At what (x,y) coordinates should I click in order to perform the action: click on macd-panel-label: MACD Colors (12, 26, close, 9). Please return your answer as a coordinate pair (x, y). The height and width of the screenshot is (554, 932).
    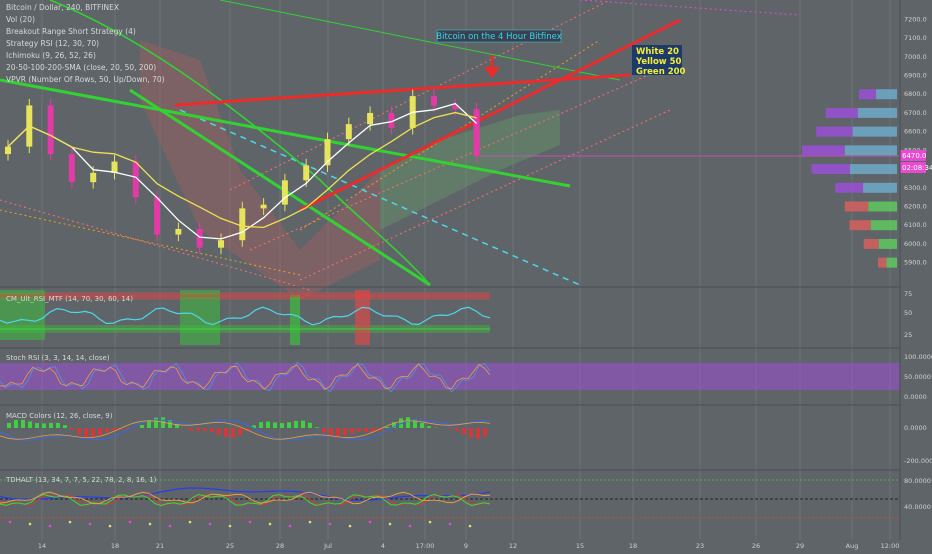
    Looking at the image, I should click on (59, 416).